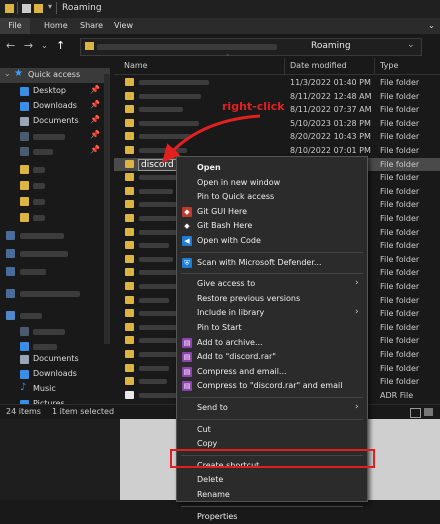 This screenshot has height=524, width=440. I want to click on menu-item-open-with-code: ◀ Open with Code, so click(272, 241).